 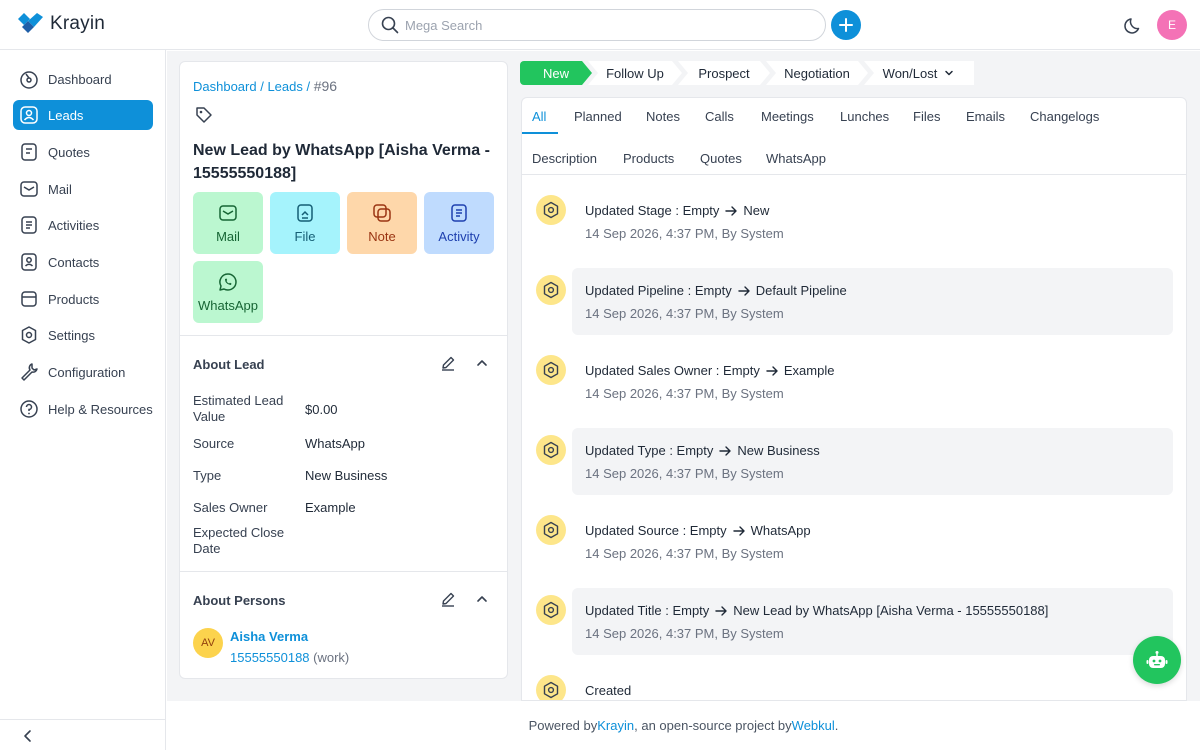 I want to click on tab-whatsapp: WhatsApp, so click(x=796, y=158).